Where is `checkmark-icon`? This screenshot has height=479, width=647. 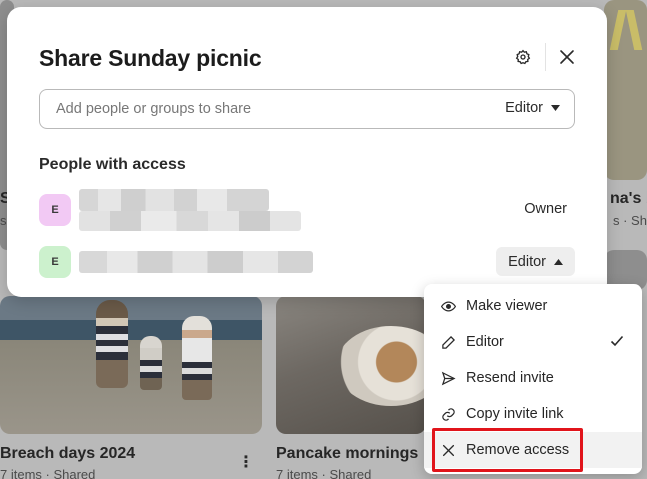 checkmark-icon is located at coordinates (617, 343).